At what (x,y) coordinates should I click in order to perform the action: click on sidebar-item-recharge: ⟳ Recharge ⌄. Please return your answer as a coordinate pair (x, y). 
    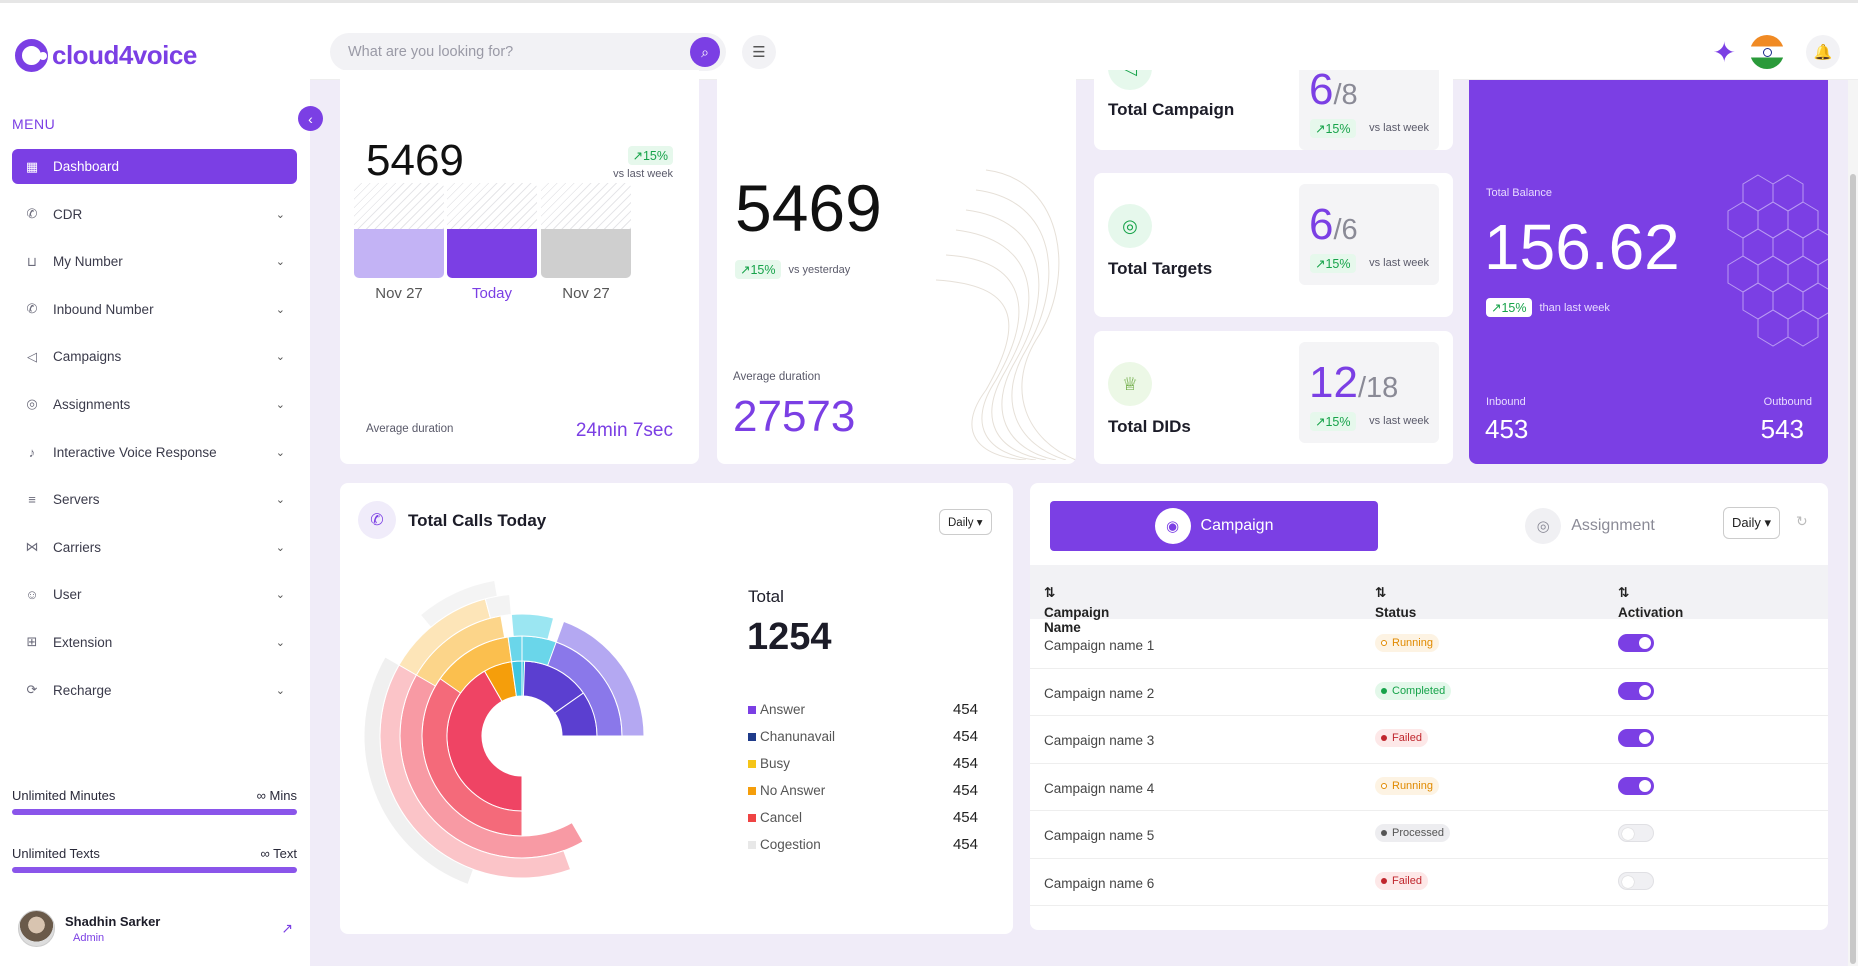
    Looking at the image, I should click on (154, 690).